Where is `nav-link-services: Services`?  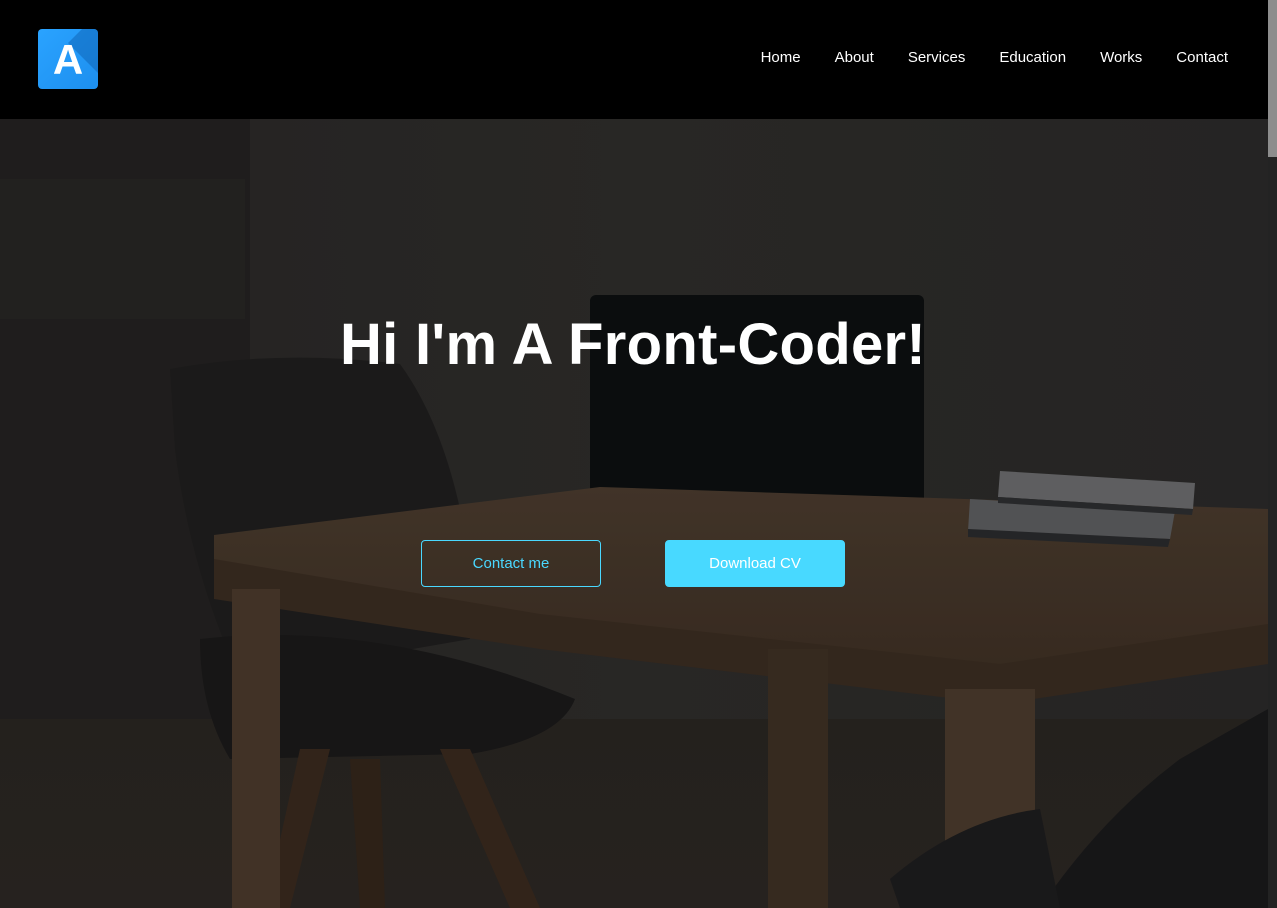 nav-link-services: Services is located at coordinates (937, 59).